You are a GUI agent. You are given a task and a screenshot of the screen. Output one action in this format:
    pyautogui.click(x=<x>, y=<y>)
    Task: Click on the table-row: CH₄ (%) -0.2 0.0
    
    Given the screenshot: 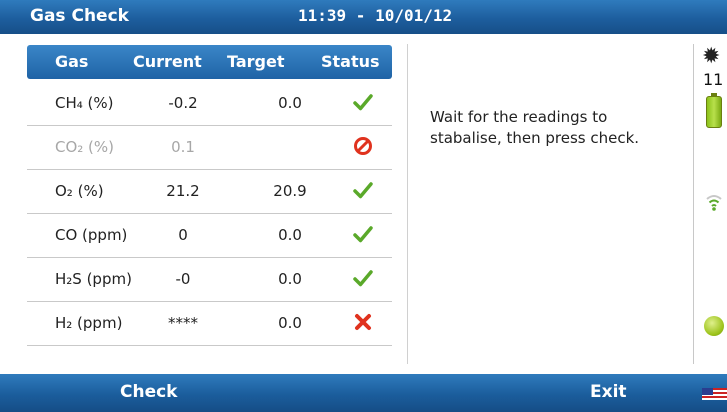 What is the action you would take?
    pyautogui.click(x=209, y=104)
    